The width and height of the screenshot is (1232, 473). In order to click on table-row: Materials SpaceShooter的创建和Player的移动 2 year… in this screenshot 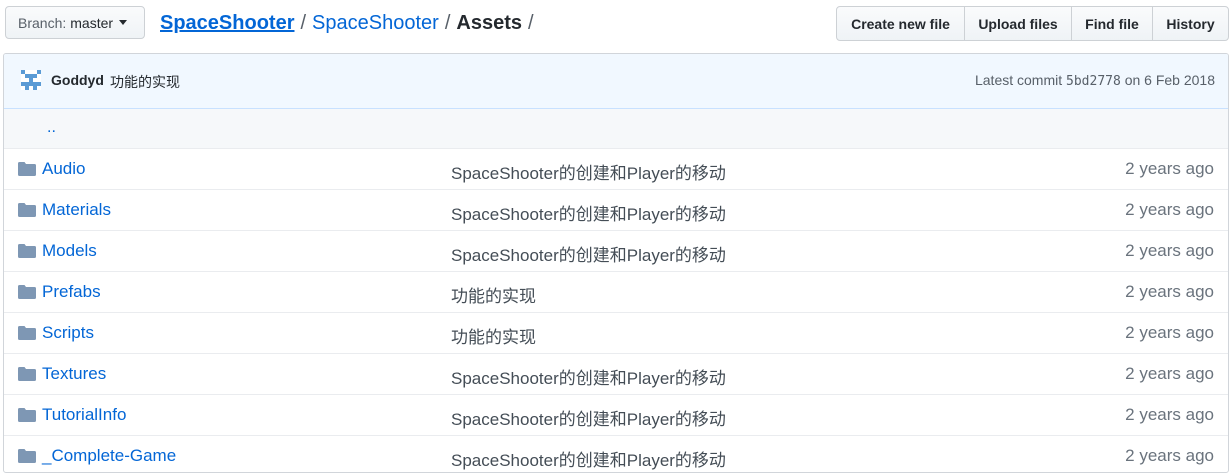, I will do `click(616, 210)`.